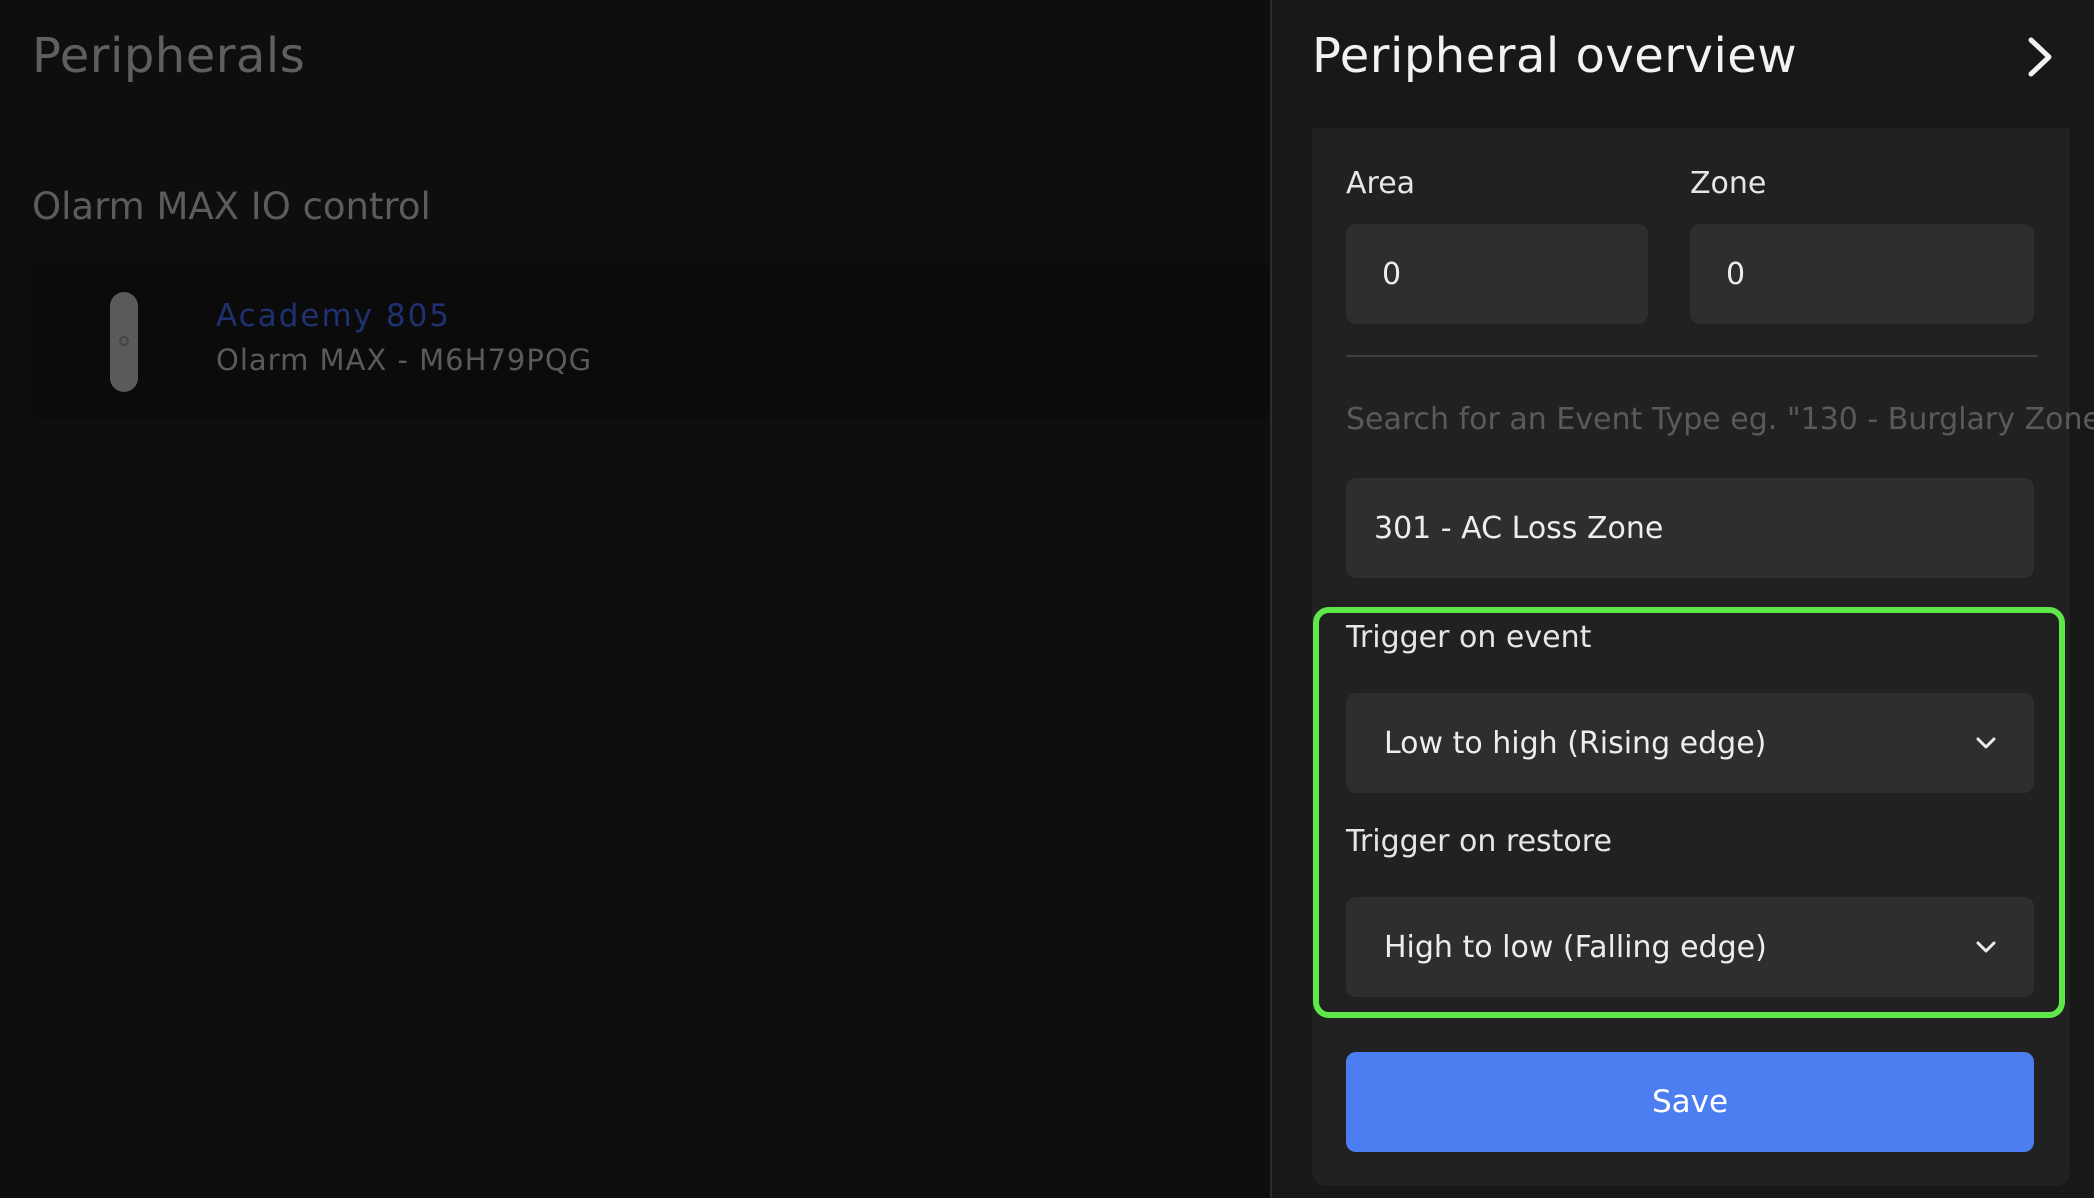 This screenshot has height=1198, width=2094. Describe the element at coordinates (1692, 356) in the screenshot. I see `section-divider` at that location.